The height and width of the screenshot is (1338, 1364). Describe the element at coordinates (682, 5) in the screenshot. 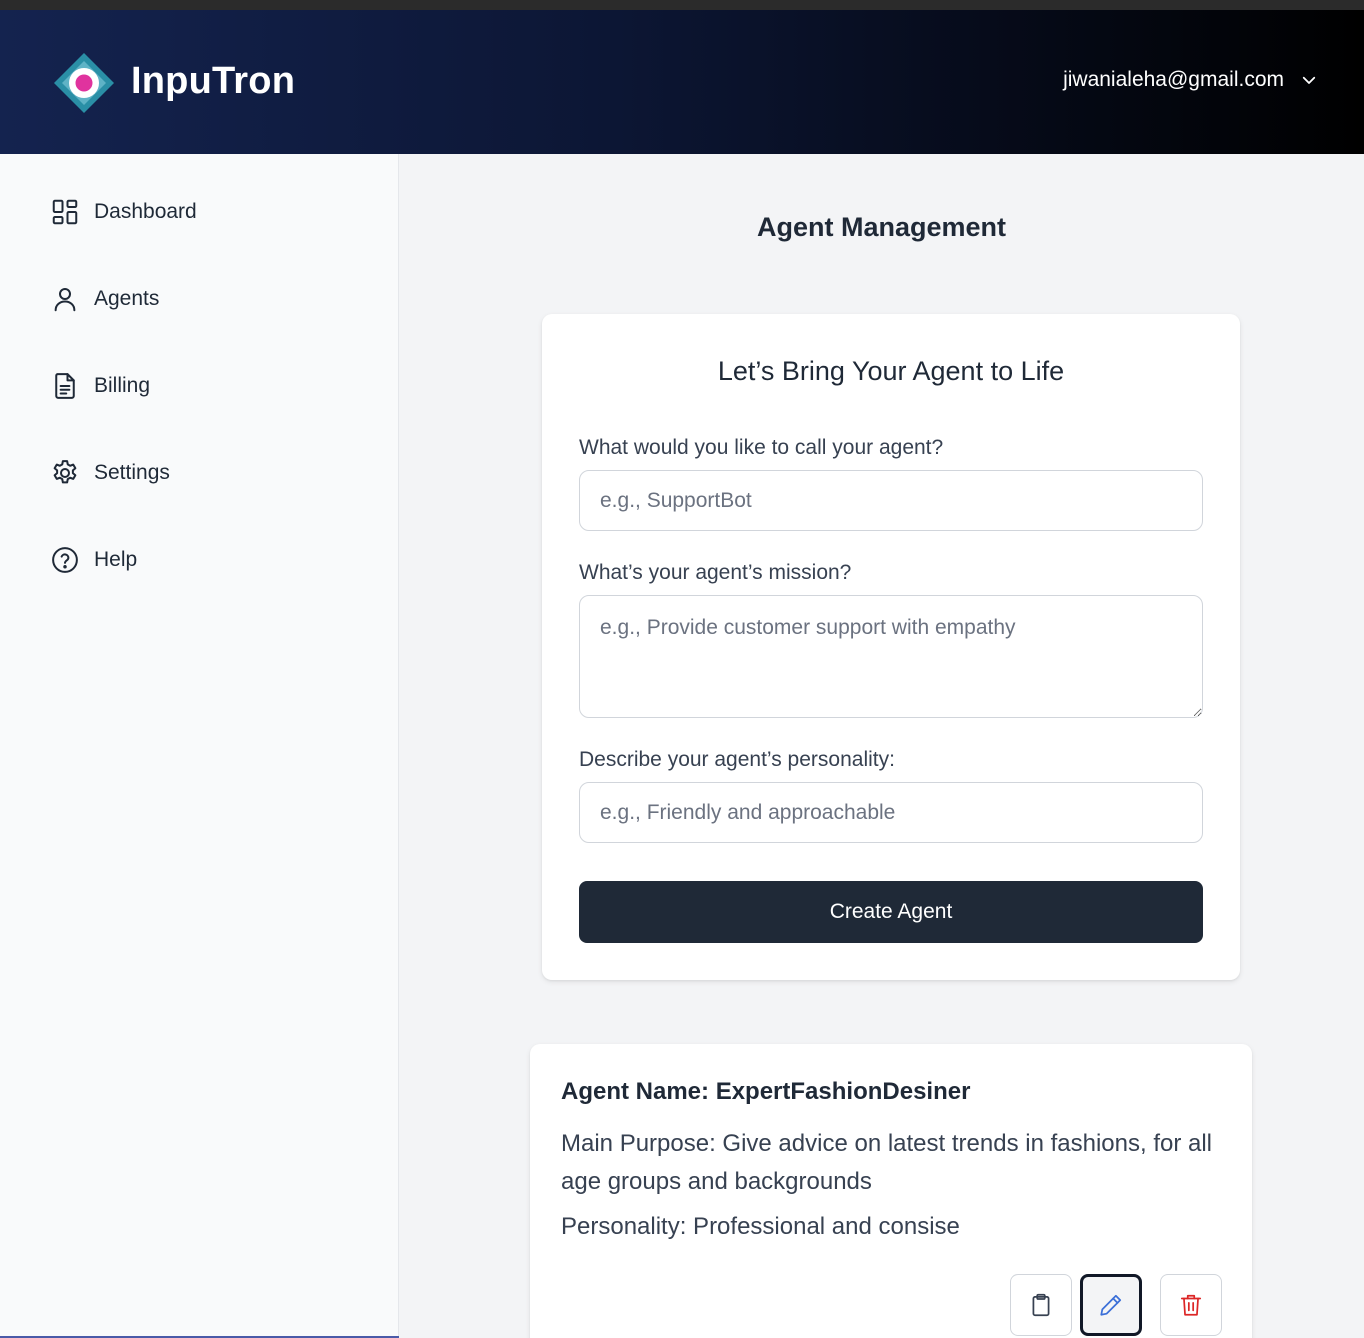

I see `window-top-strip` at that location.